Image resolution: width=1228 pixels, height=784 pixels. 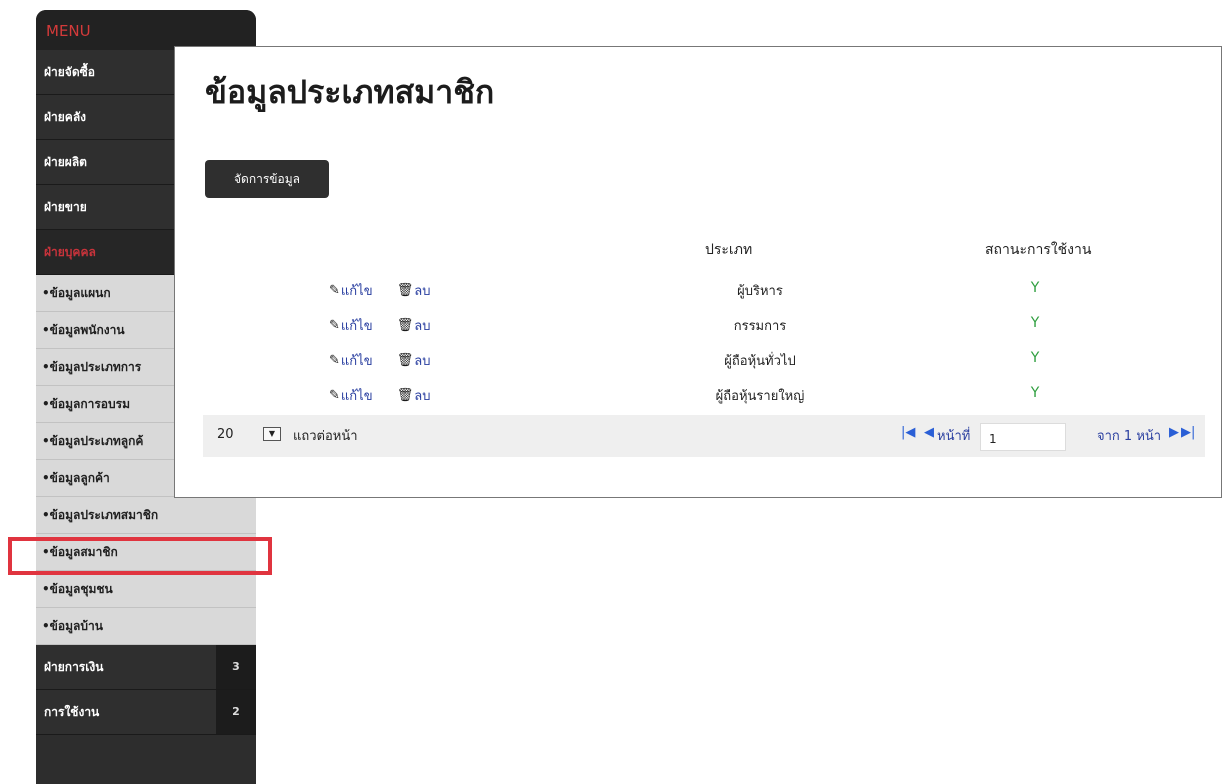 What do you see at coordinates (729, 250) in the screenshot?
I see `column-header-type: ประเภท` at bounding box center [729, 250].